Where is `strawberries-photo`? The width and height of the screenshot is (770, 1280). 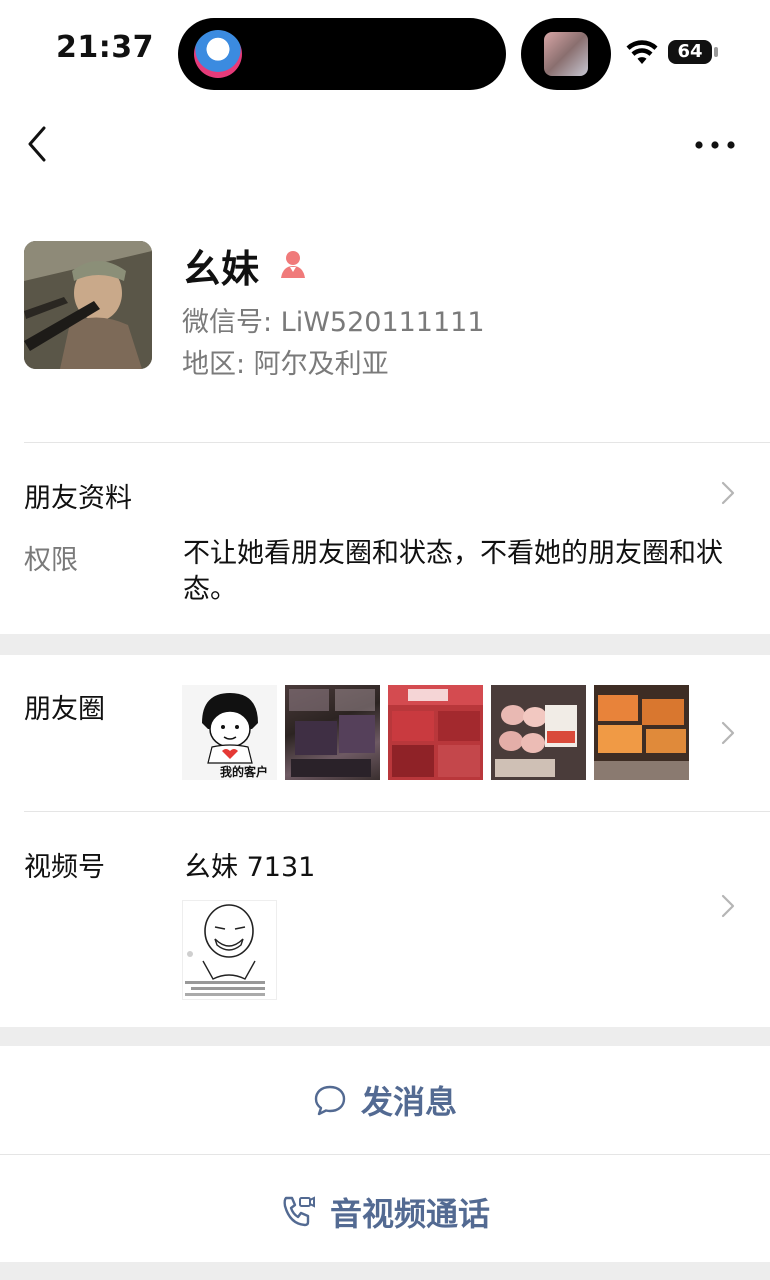
strawberries-photo is located at coordinates (435, 731).